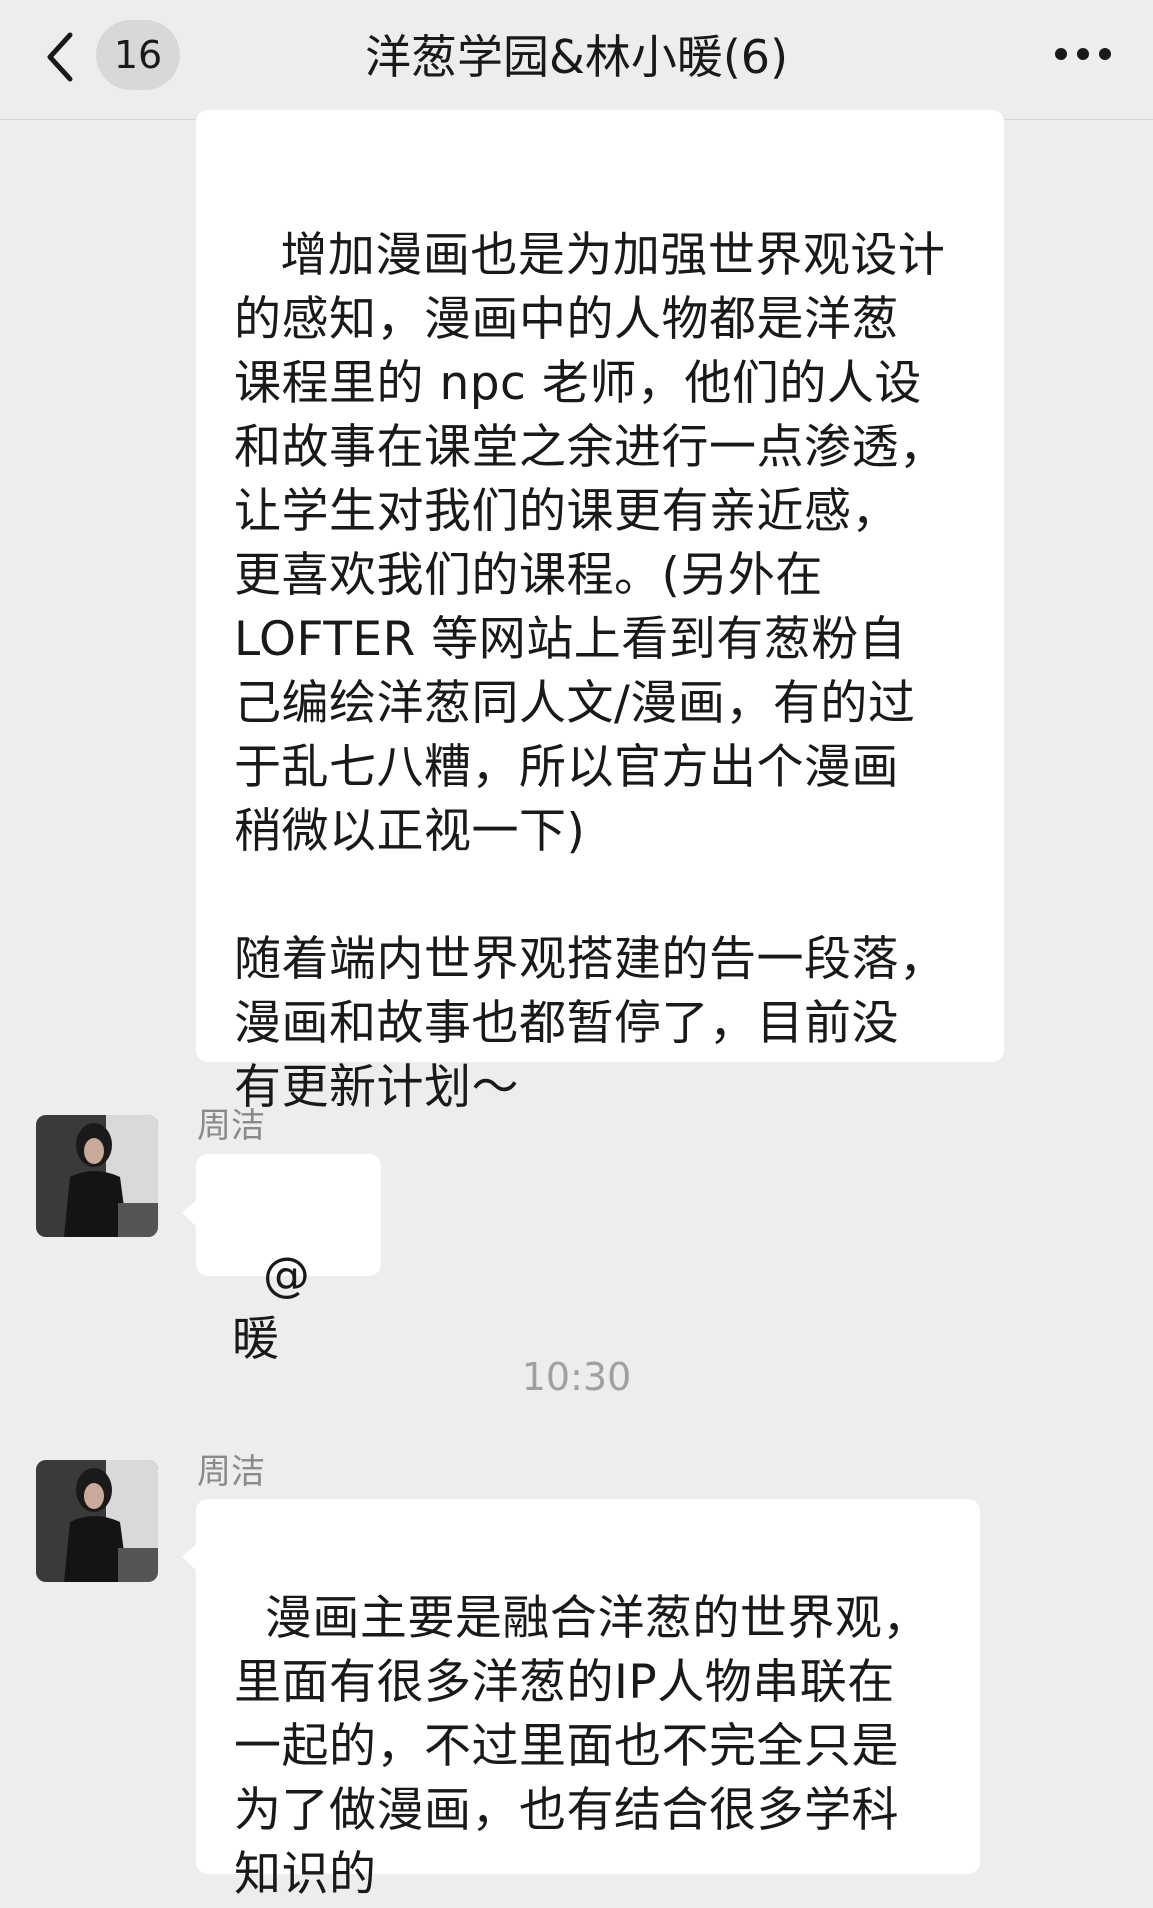 The image size is (1153, 1908). I want to click on message-text: @暖, so click(271, 1307).